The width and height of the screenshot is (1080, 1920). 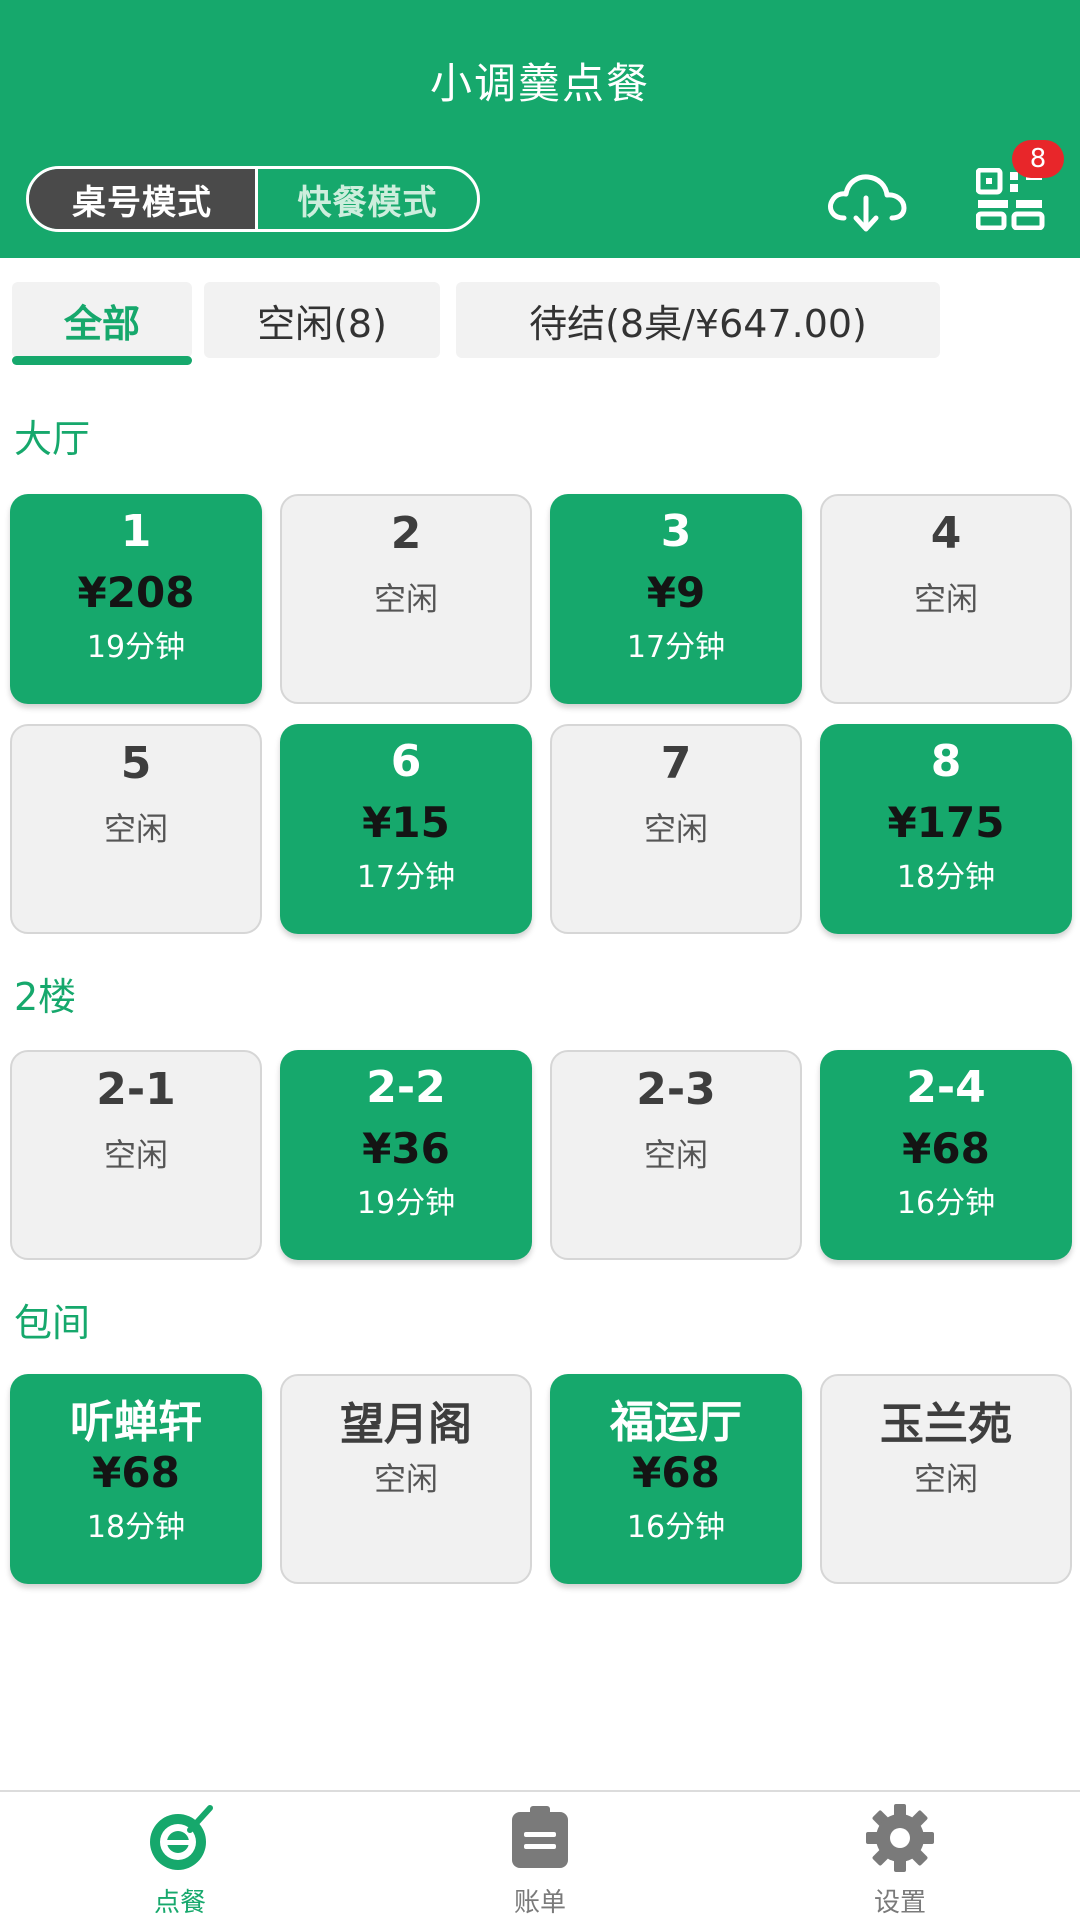 What do you see at coordinates (179, 1903) in the screenshot?
I see `nav-label: 点餐` at bounding box center [179, 1903].